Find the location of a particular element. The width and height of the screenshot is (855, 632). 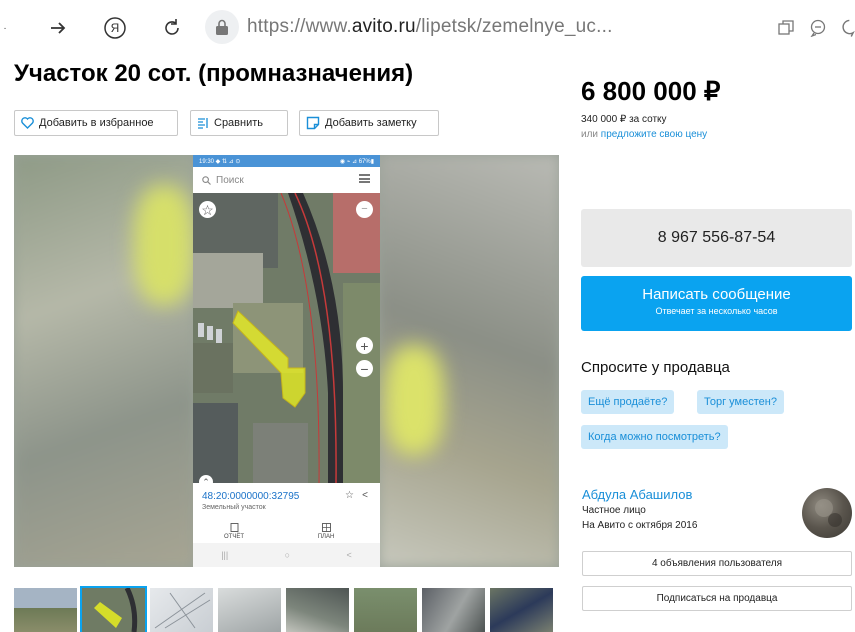

forward-icon is located at coordinates (58, 28).